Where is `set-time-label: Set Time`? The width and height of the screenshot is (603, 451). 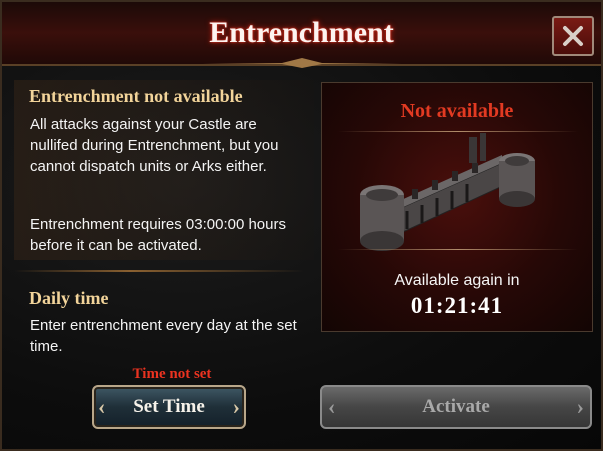 set-time-label: Set Time is located at coordinates (169, 406).